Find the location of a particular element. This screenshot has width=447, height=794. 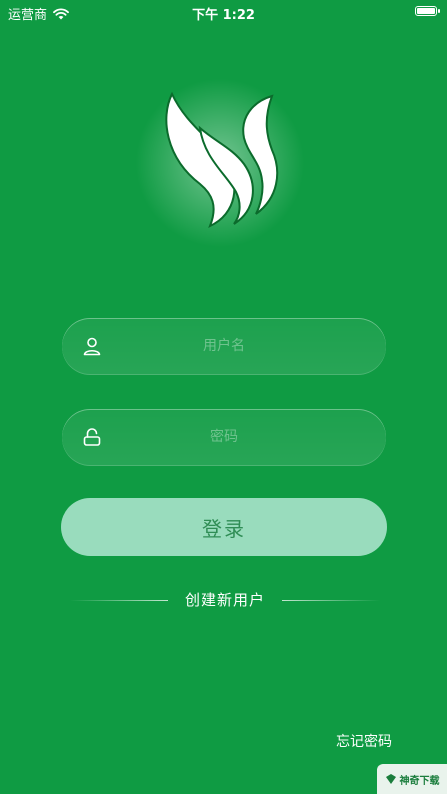

user-icon is located at coordinates (92, 346).